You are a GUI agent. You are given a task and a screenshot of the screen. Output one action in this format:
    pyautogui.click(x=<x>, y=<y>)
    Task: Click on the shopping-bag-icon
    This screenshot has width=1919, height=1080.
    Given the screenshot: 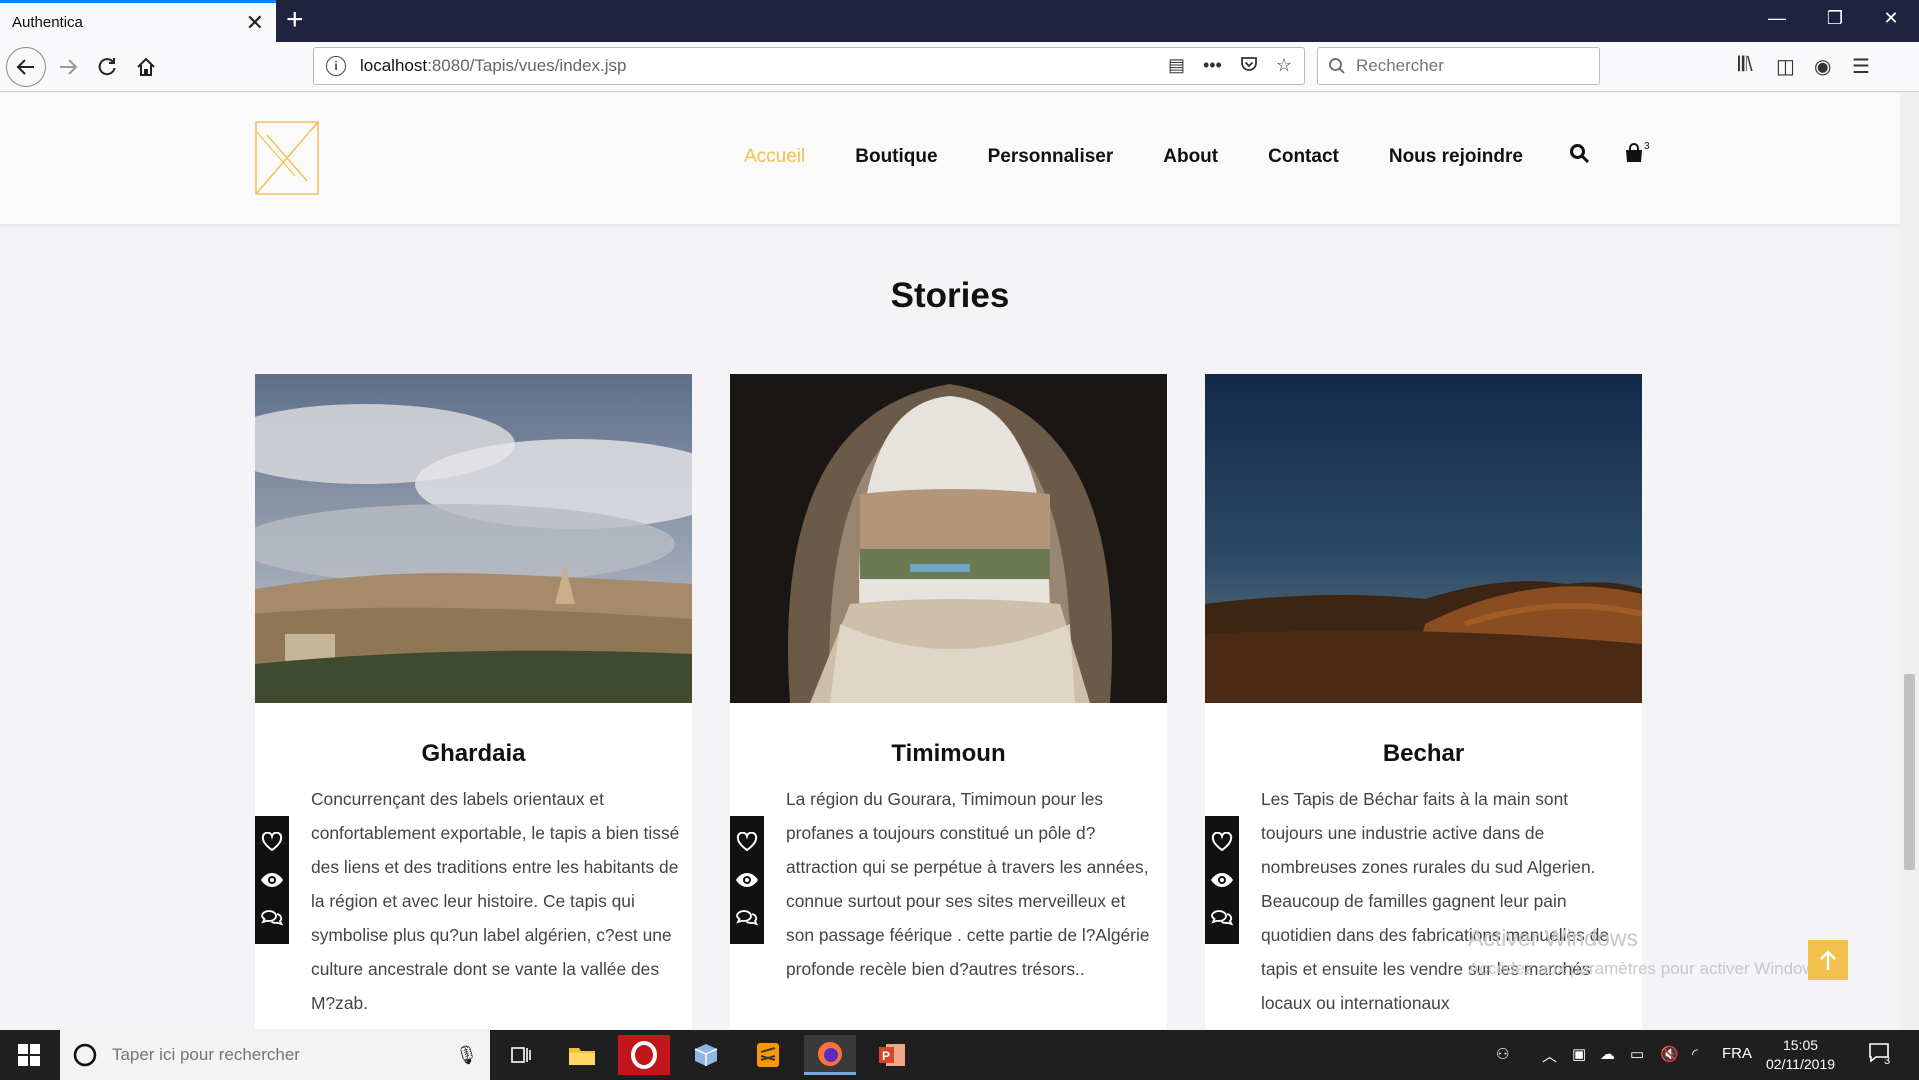 What is the action you would take?
    pyautogui.click(x=1634, y=156)
    